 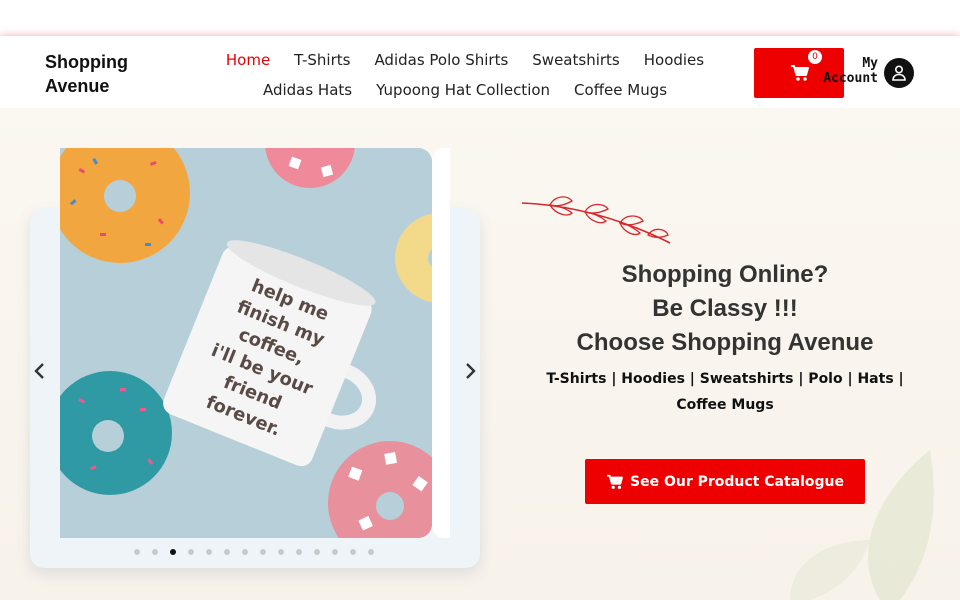 What do you see at coordinates (575, 60) in the screenshot?
I see `nav-item-sweatshirts: Sweatshirts` at bounding box center [575, 60].